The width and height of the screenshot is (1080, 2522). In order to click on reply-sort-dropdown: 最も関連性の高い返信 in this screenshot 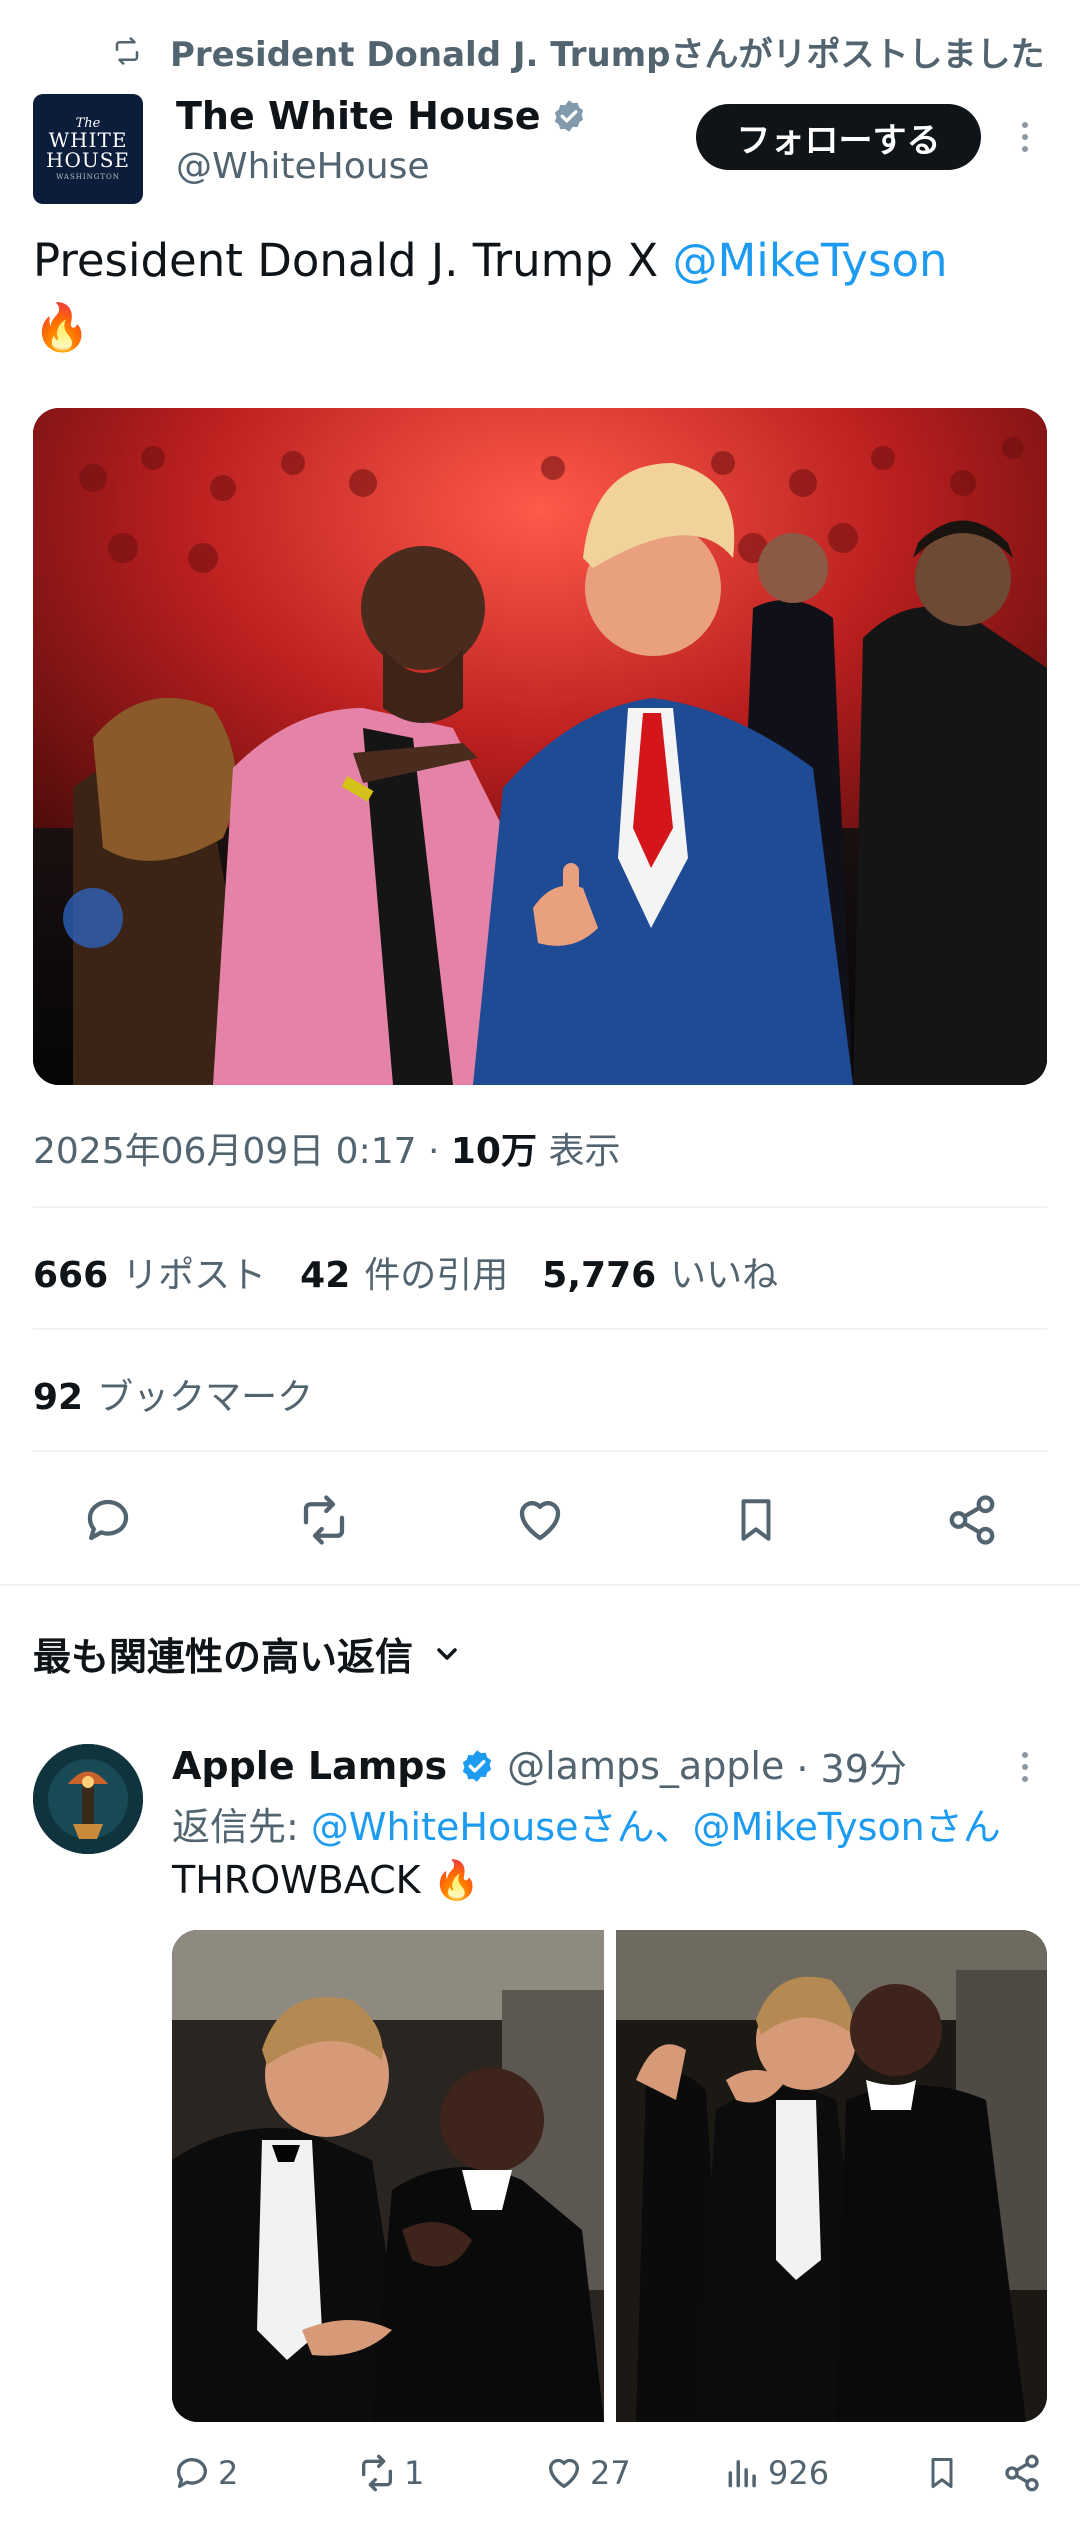, I will do `click(248, 1653)`.